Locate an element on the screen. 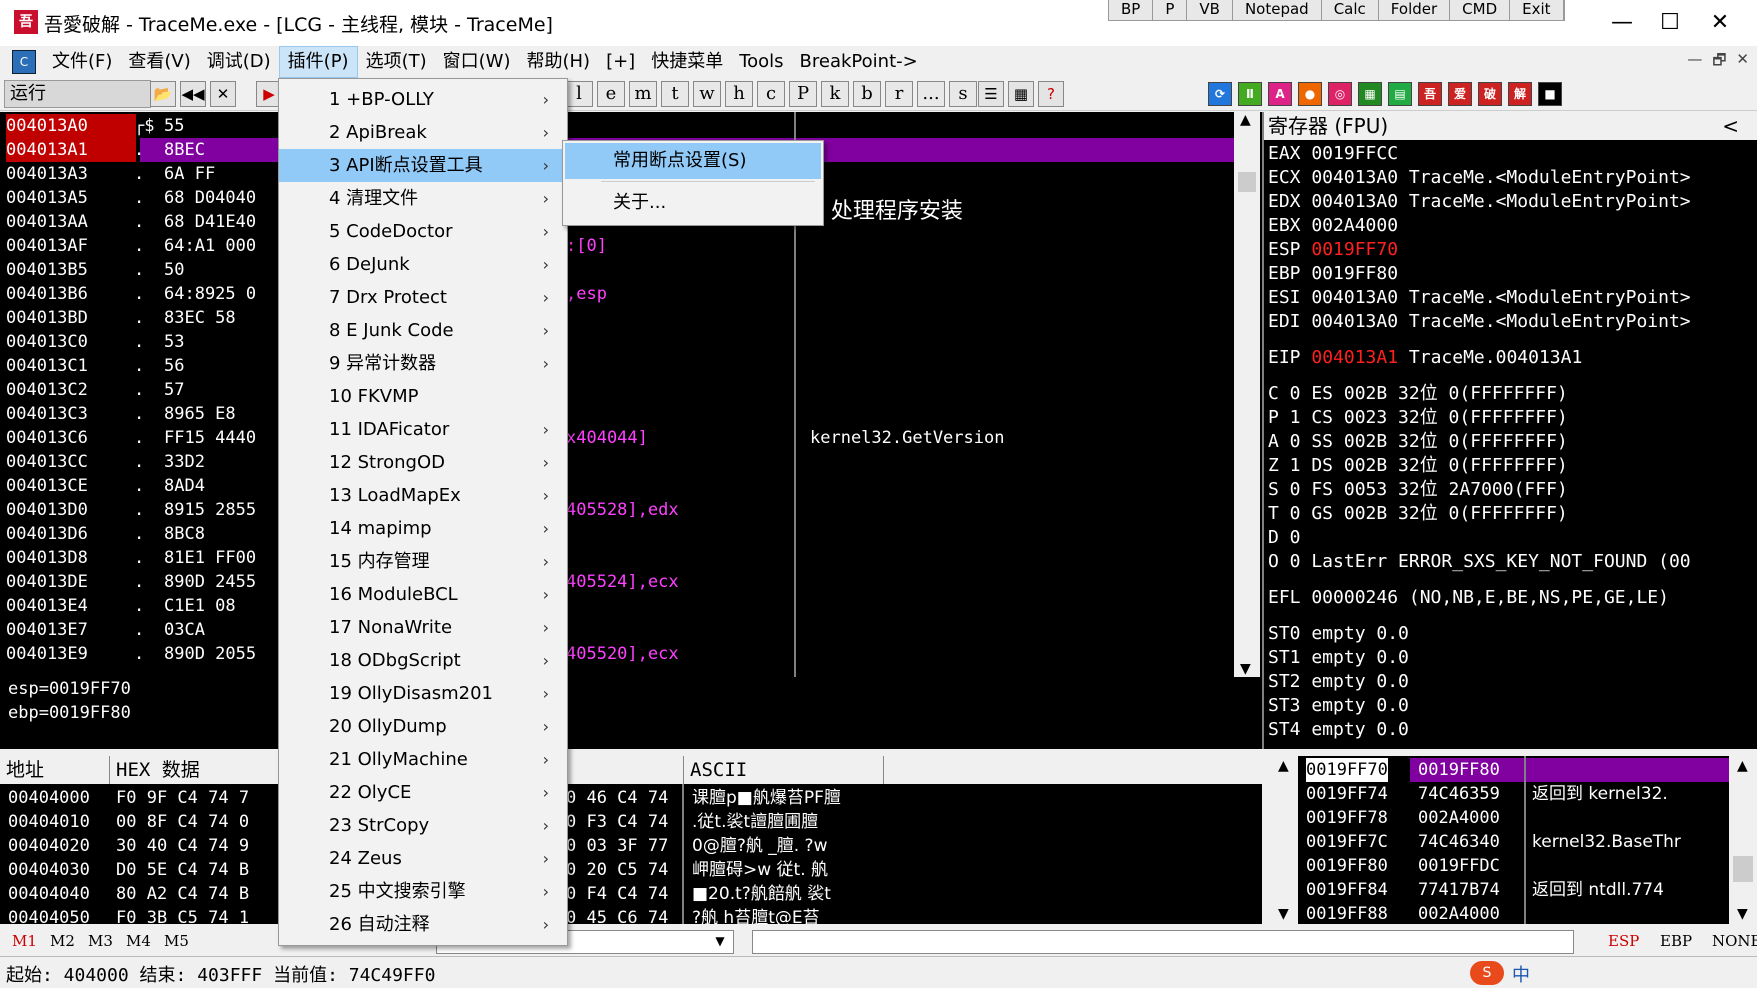 This screenshot has height=988, width=1757. plugin-menu-item: 22 OlyCE › is located at coordinates (423, 792).